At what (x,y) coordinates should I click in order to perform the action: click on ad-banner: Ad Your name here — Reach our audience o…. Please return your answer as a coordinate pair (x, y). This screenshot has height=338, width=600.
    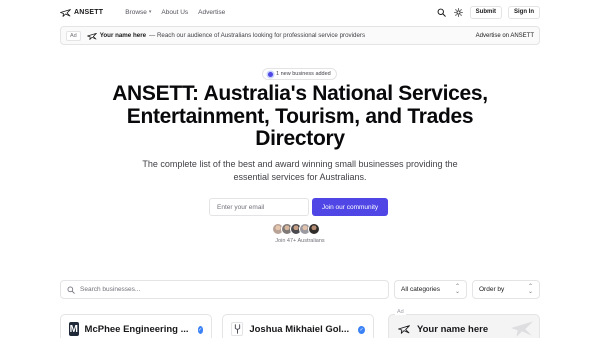
    Looking at the image, I should click on (300, 35).